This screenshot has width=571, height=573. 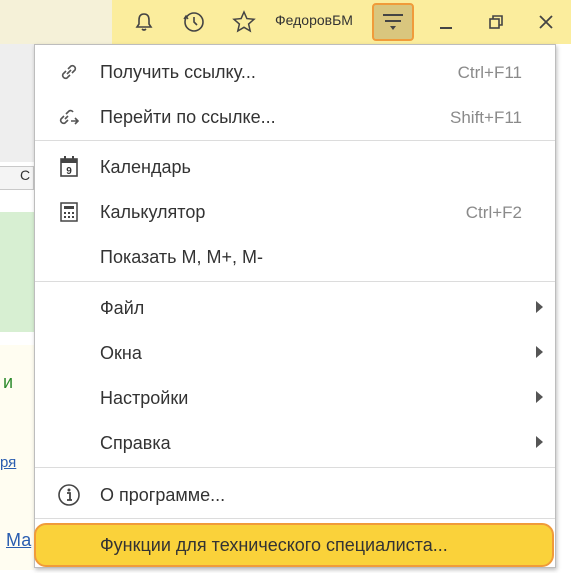 What do you see at coordinates (493, 212) in the screenshot?
I see `menu-item-shortcut: Ctrl+F2` at bounding box center [493, 212].